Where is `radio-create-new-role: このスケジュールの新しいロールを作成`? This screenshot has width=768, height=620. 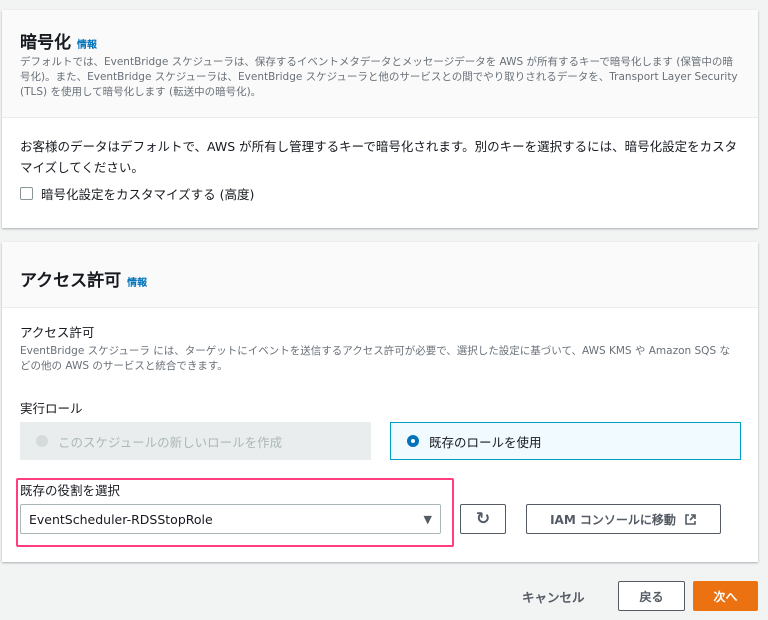
radio-create-new-role: このスケジュールの新しいロールを作成 is located at coordinates (195, 441).